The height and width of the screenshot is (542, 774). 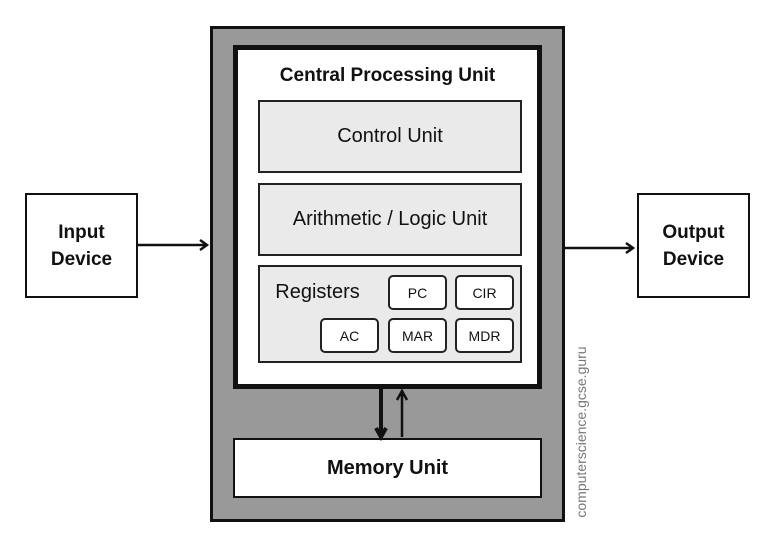 I want to click on watermark: computerscience.gcse.guru, so click(x=581, y=432).